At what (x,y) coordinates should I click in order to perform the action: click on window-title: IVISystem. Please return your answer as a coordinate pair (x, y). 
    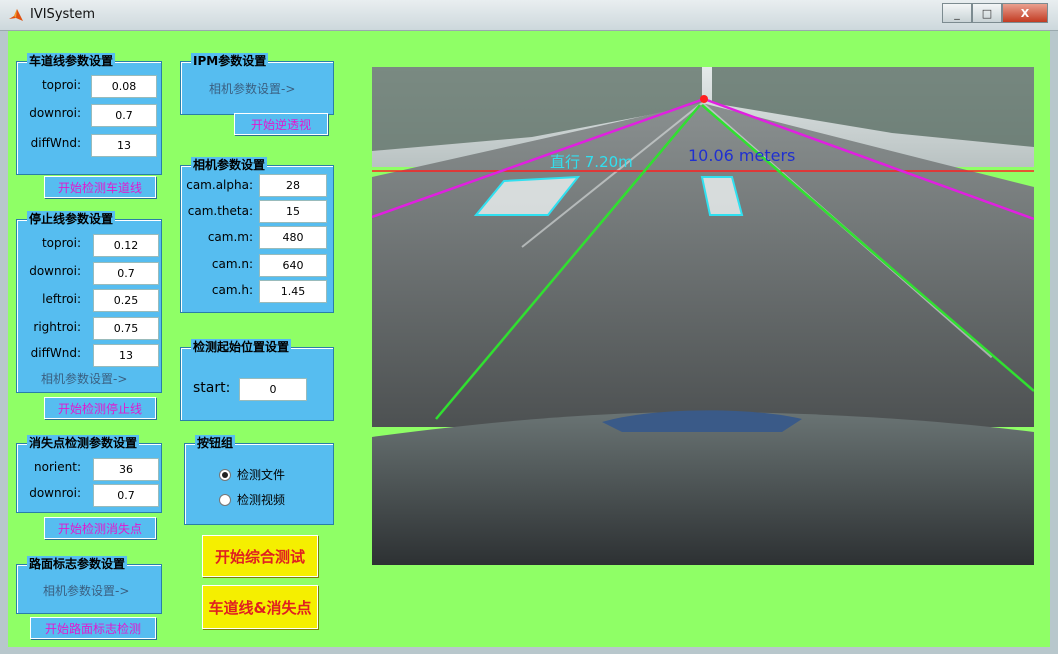
    Looking at the image, I should click on (63, 14).